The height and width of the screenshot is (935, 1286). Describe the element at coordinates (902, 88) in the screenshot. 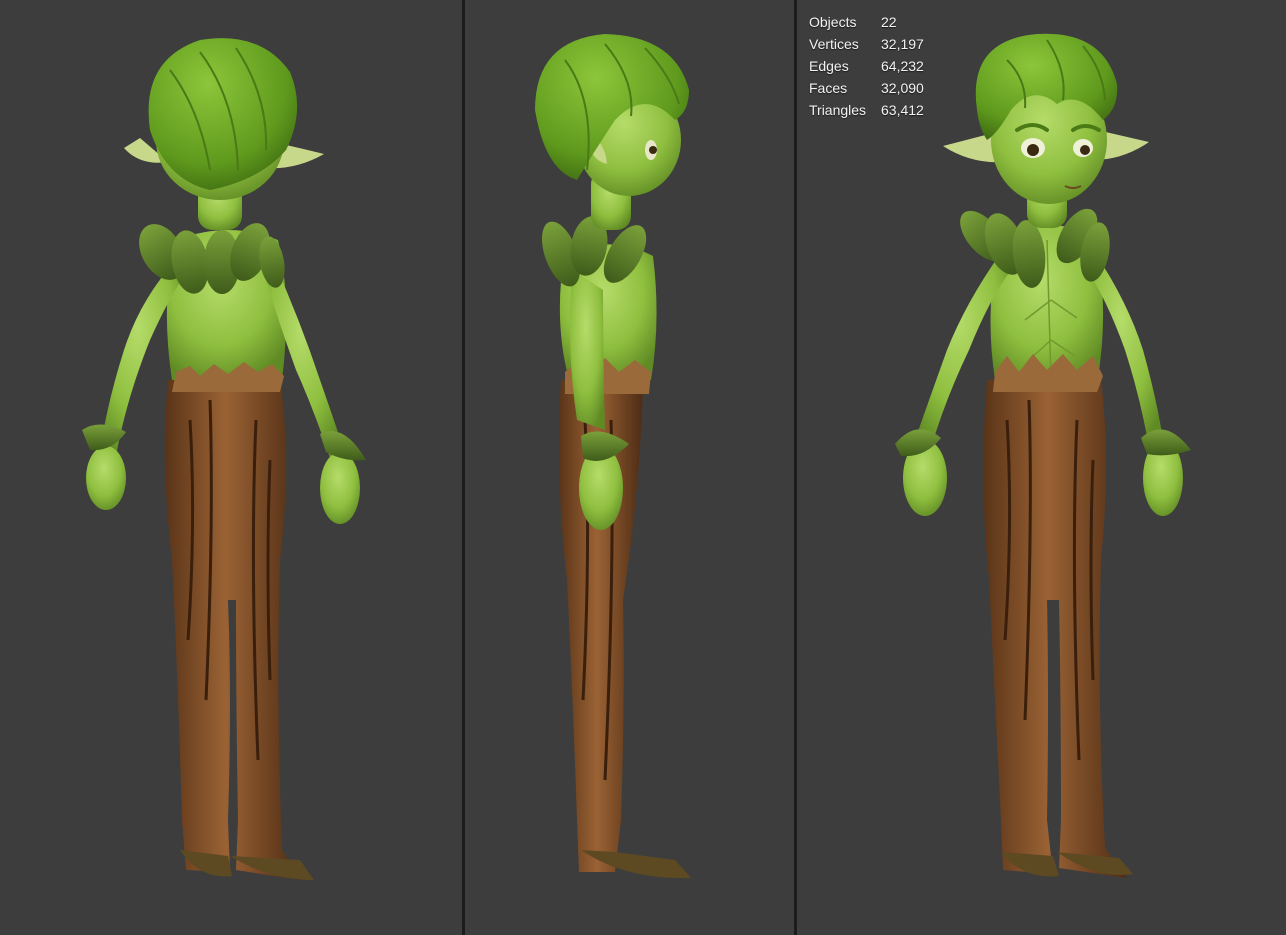

I see `stat-value: 32,090` at that location.